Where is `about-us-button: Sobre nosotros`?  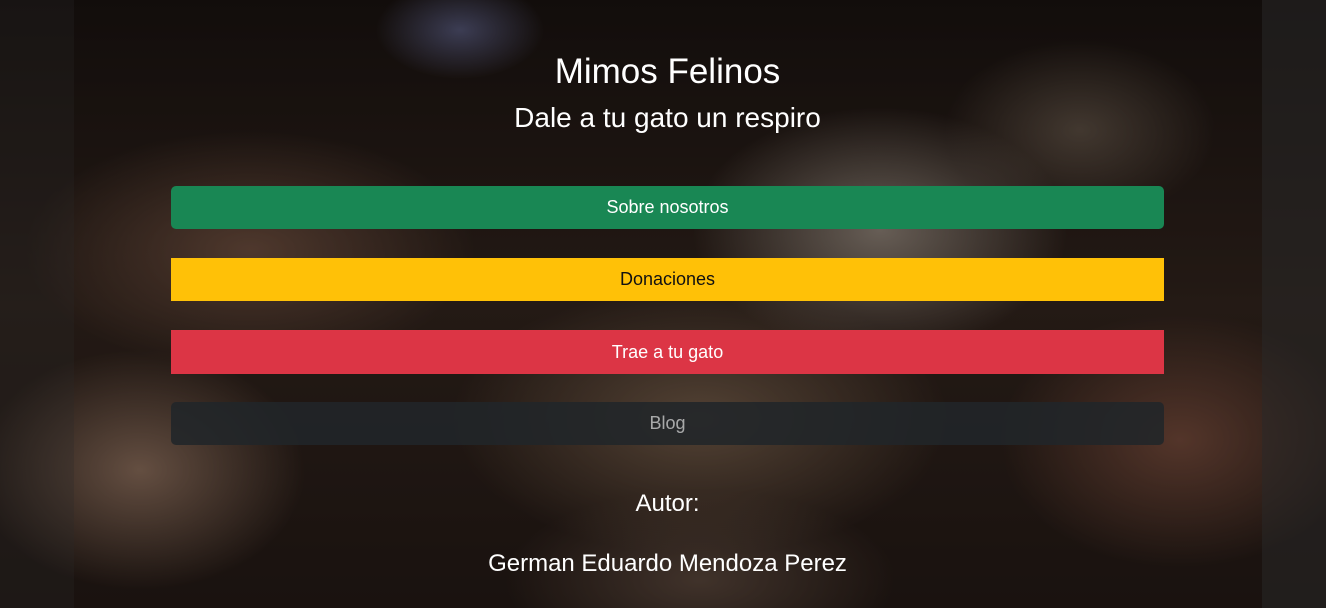 about-us-button: Sobre nosotros is located at coordinates (667, 207).